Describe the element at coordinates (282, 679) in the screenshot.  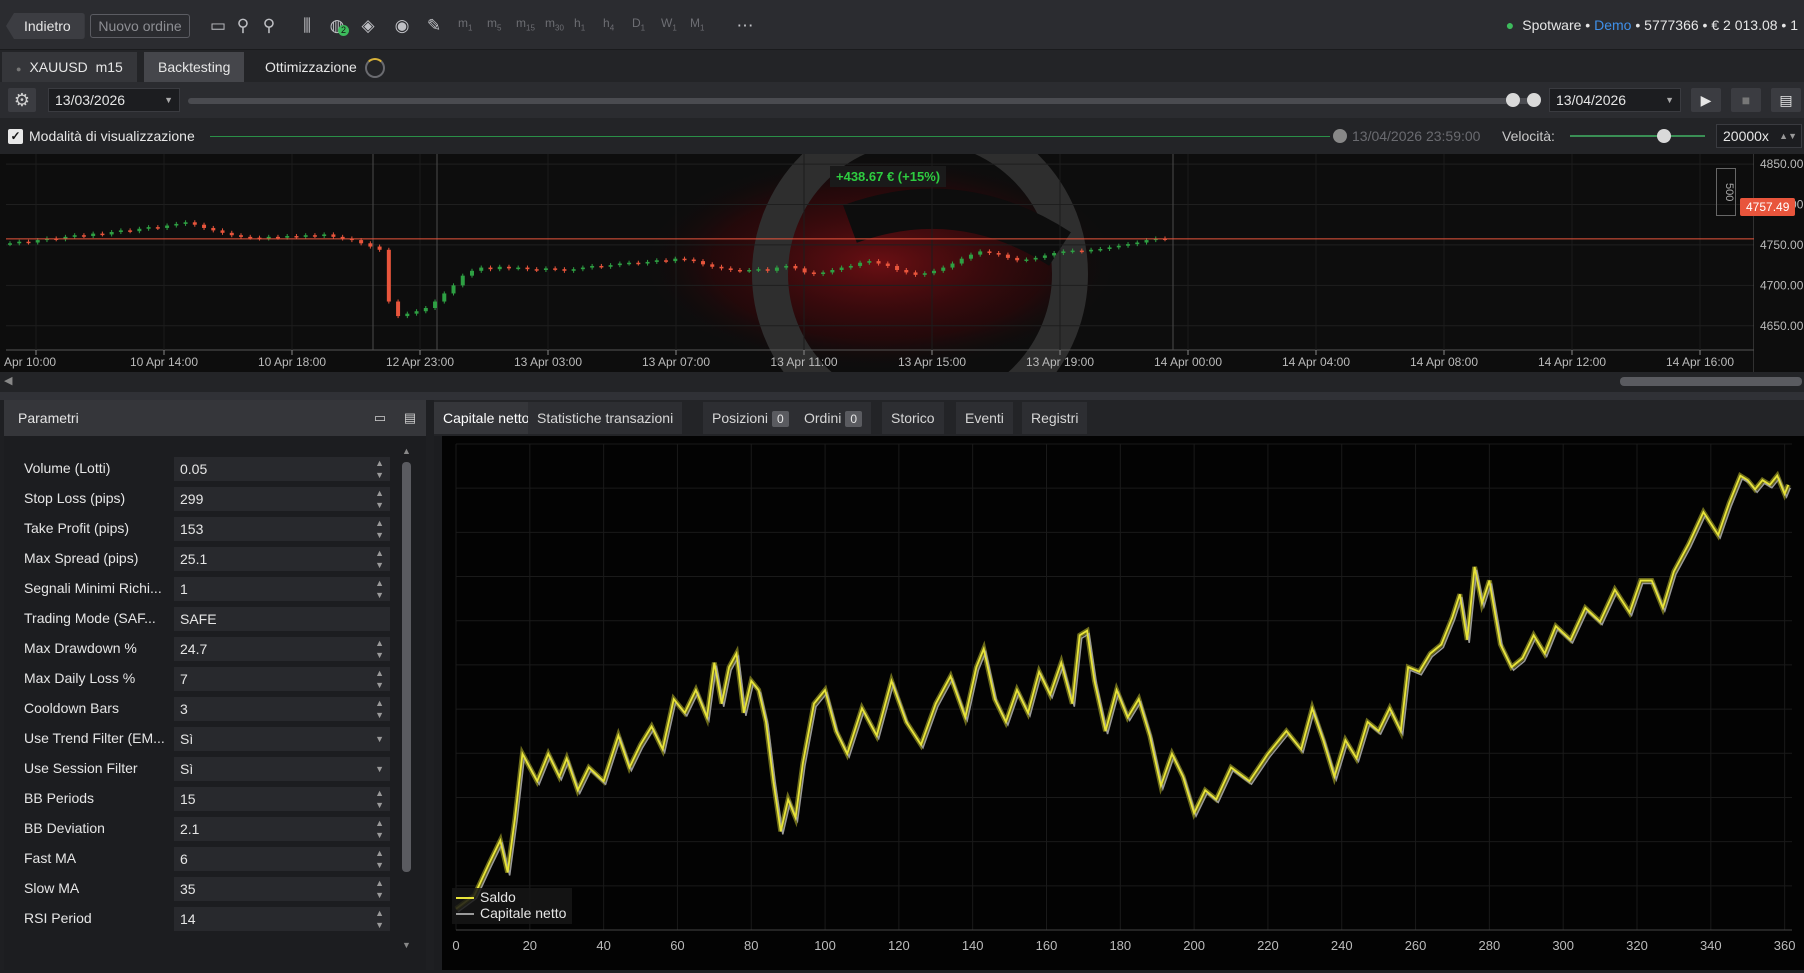
I see `param-input: 7 ▲ ▼` at that location.